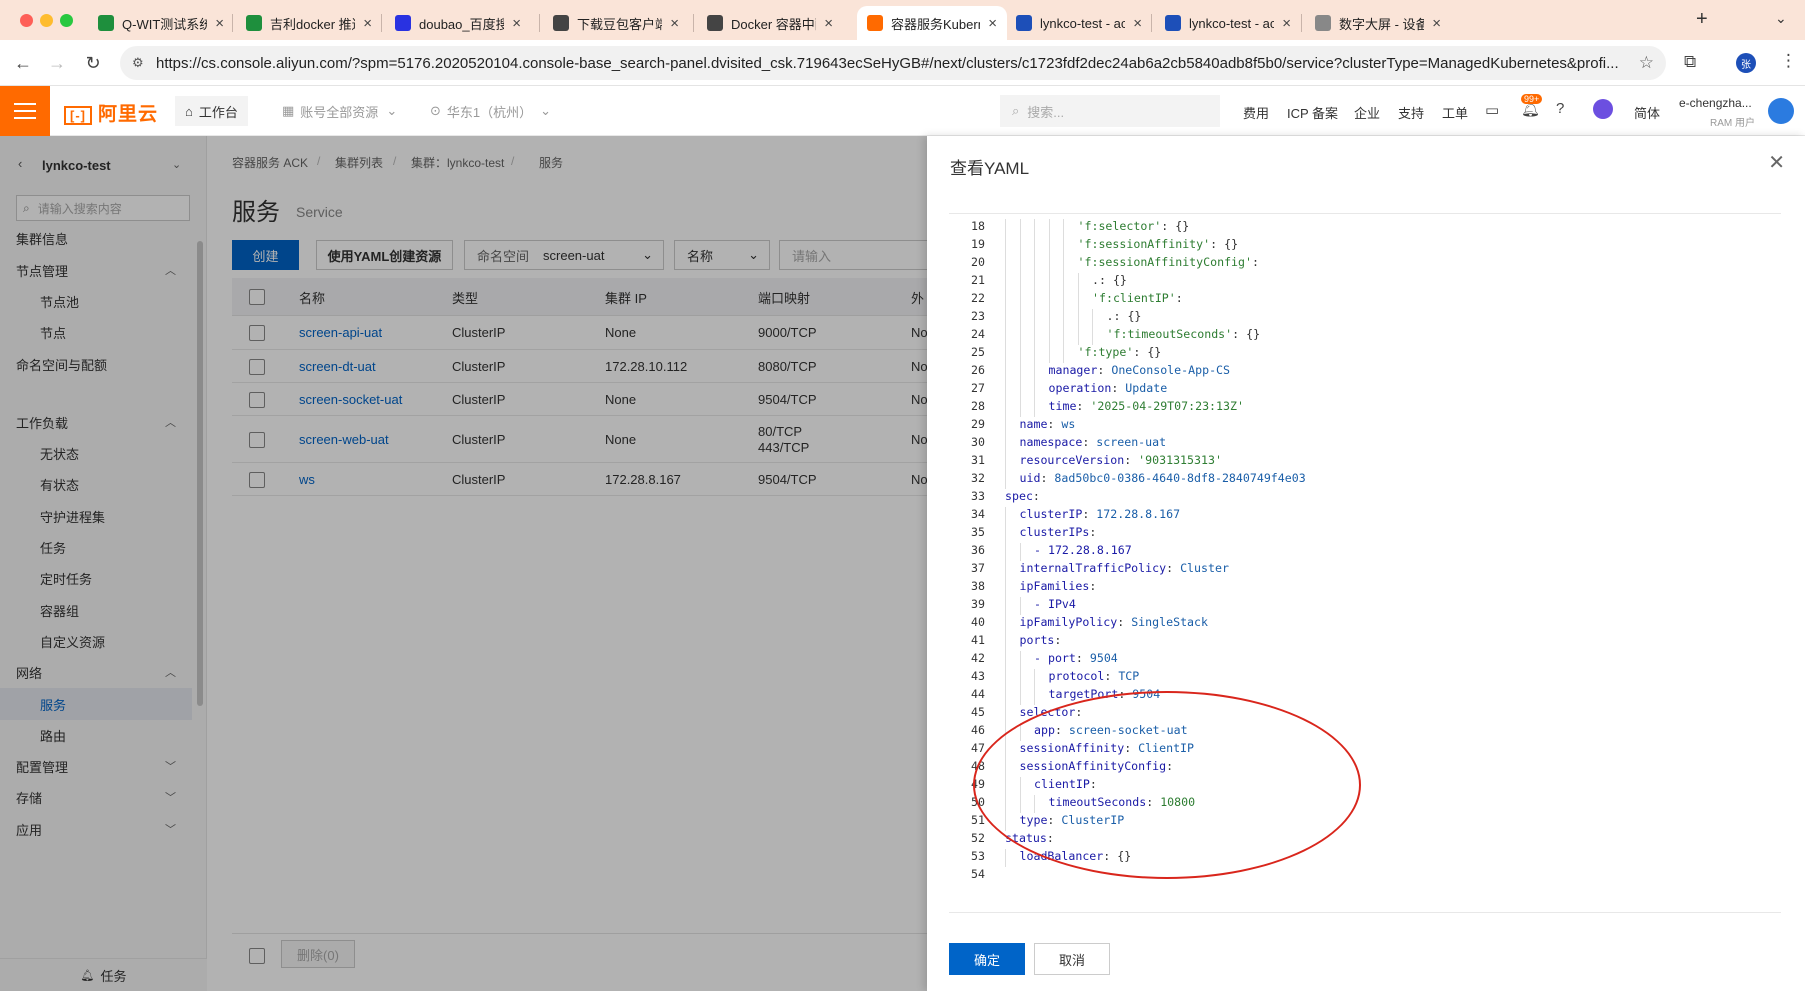  I want to click on globe-icon, so click(1323, 23).